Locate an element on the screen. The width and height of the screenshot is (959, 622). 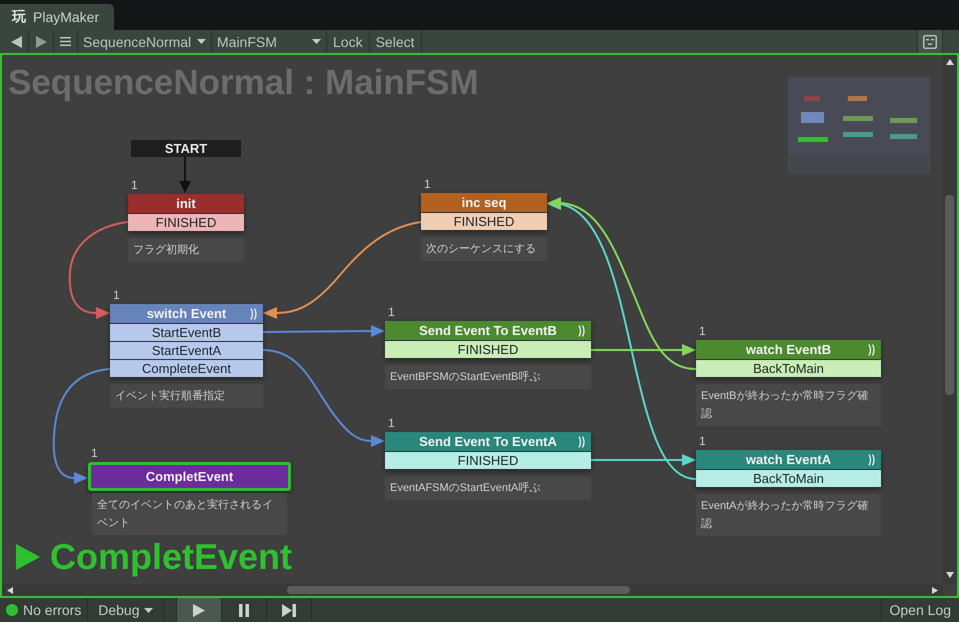
errors-button: No errors is located at coordinates (44, 610).